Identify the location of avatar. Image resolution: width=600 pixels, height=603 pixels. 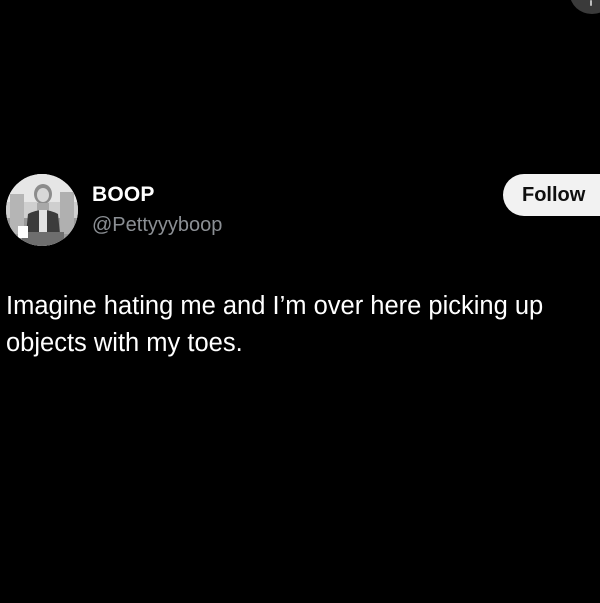
(42, 210).